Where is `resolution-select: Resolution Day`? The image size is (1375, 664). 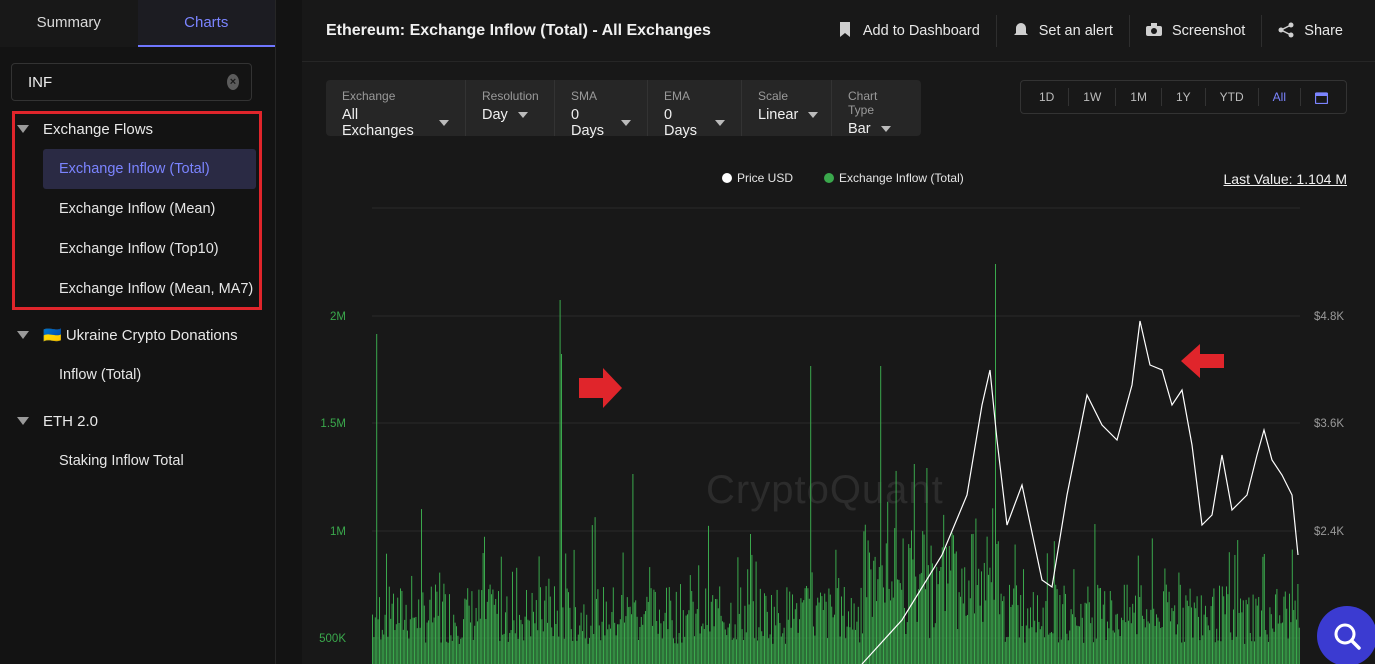 resolution-select: Resolution Day is located at coordinates (509, 108).